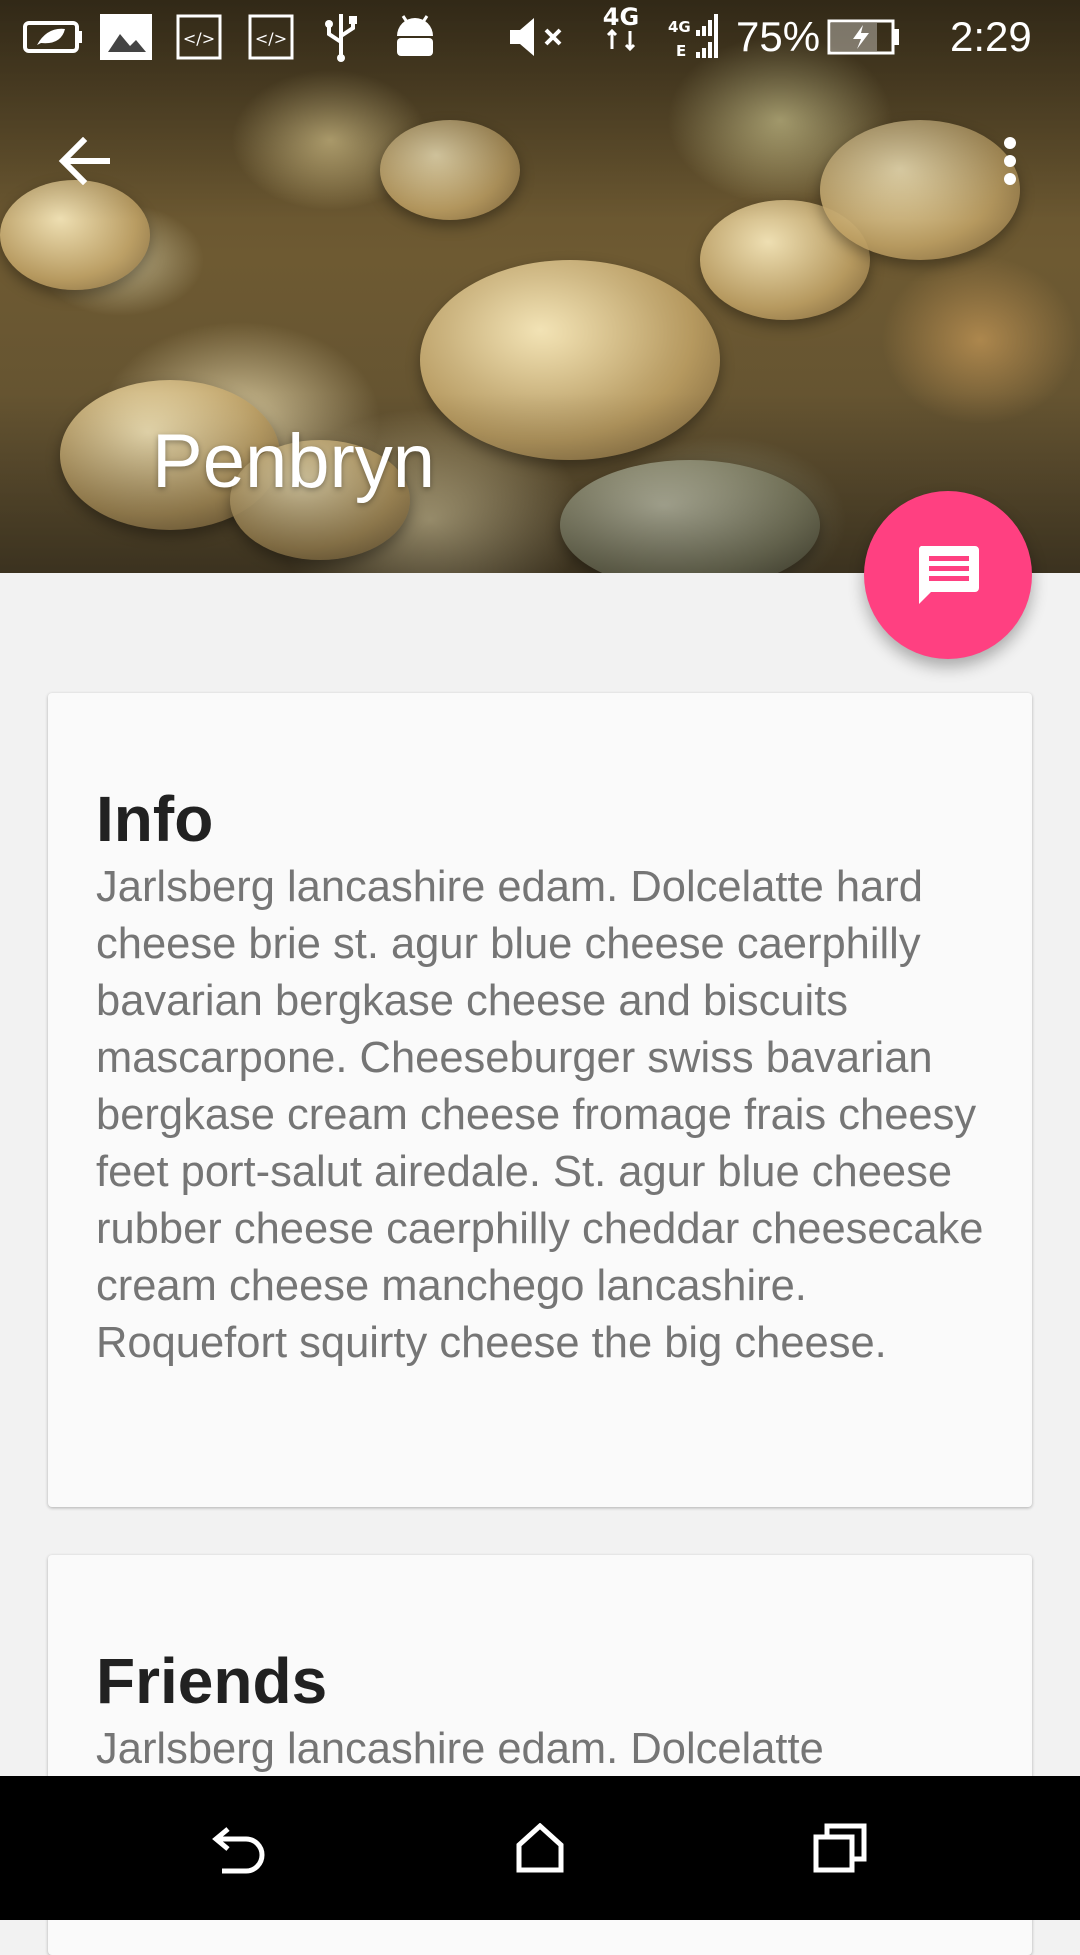 This screenshot has width=1080, height=1955. I want to click on card-title: Info, so click(155, 819).